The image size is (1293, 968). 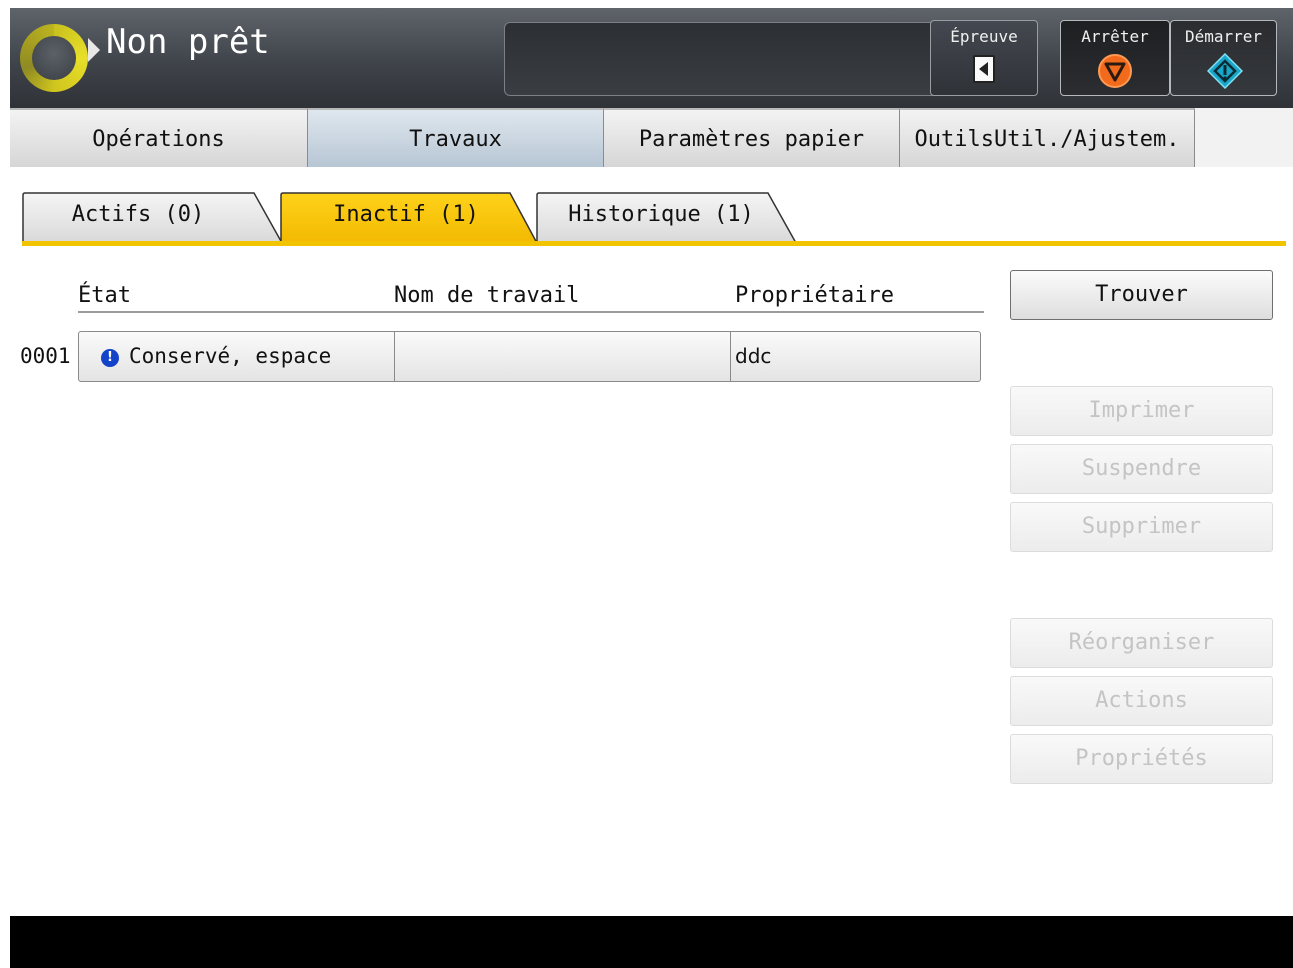 What do you see at coordinates (1223, 36) in the screenshot?
I see `start-label: Démarrer` at bounding box center [1223, 36].